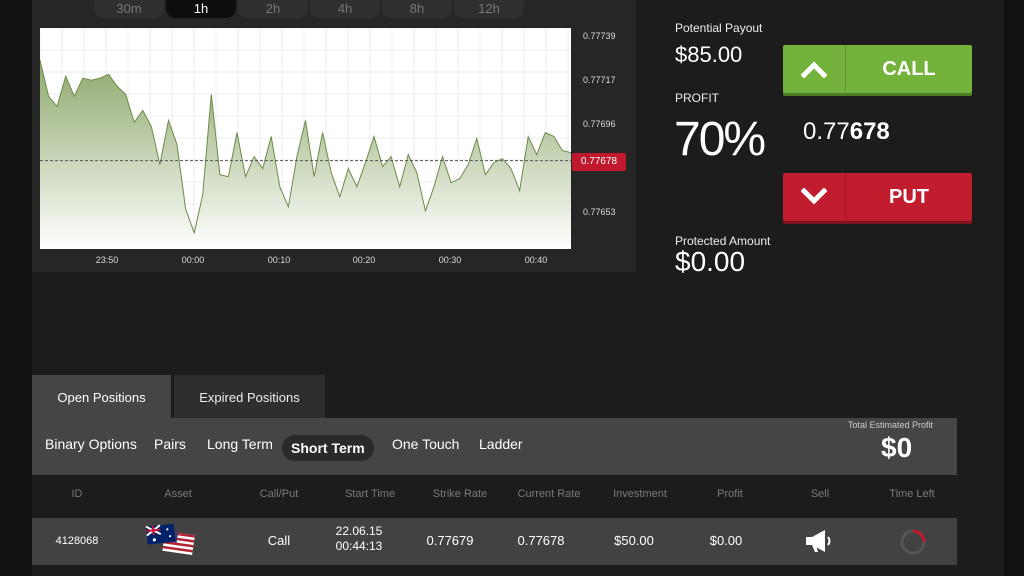  Describe the element at coordinates (328, 448) in the screenshot. I see `filter-short-term: Short Term` at that location.